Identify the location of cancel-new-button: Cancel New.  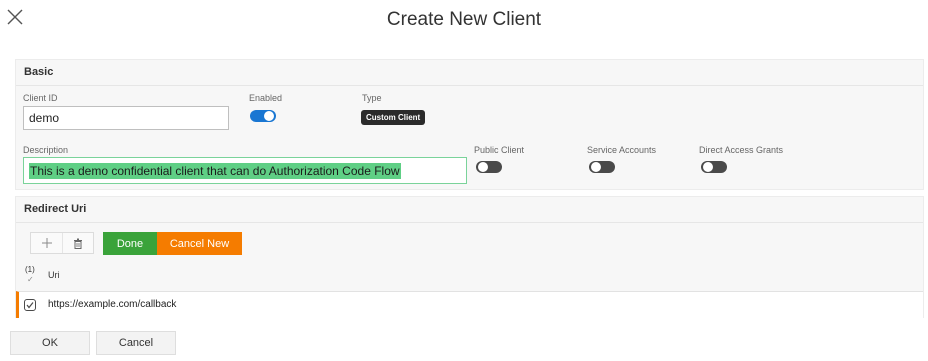
(199, 243).